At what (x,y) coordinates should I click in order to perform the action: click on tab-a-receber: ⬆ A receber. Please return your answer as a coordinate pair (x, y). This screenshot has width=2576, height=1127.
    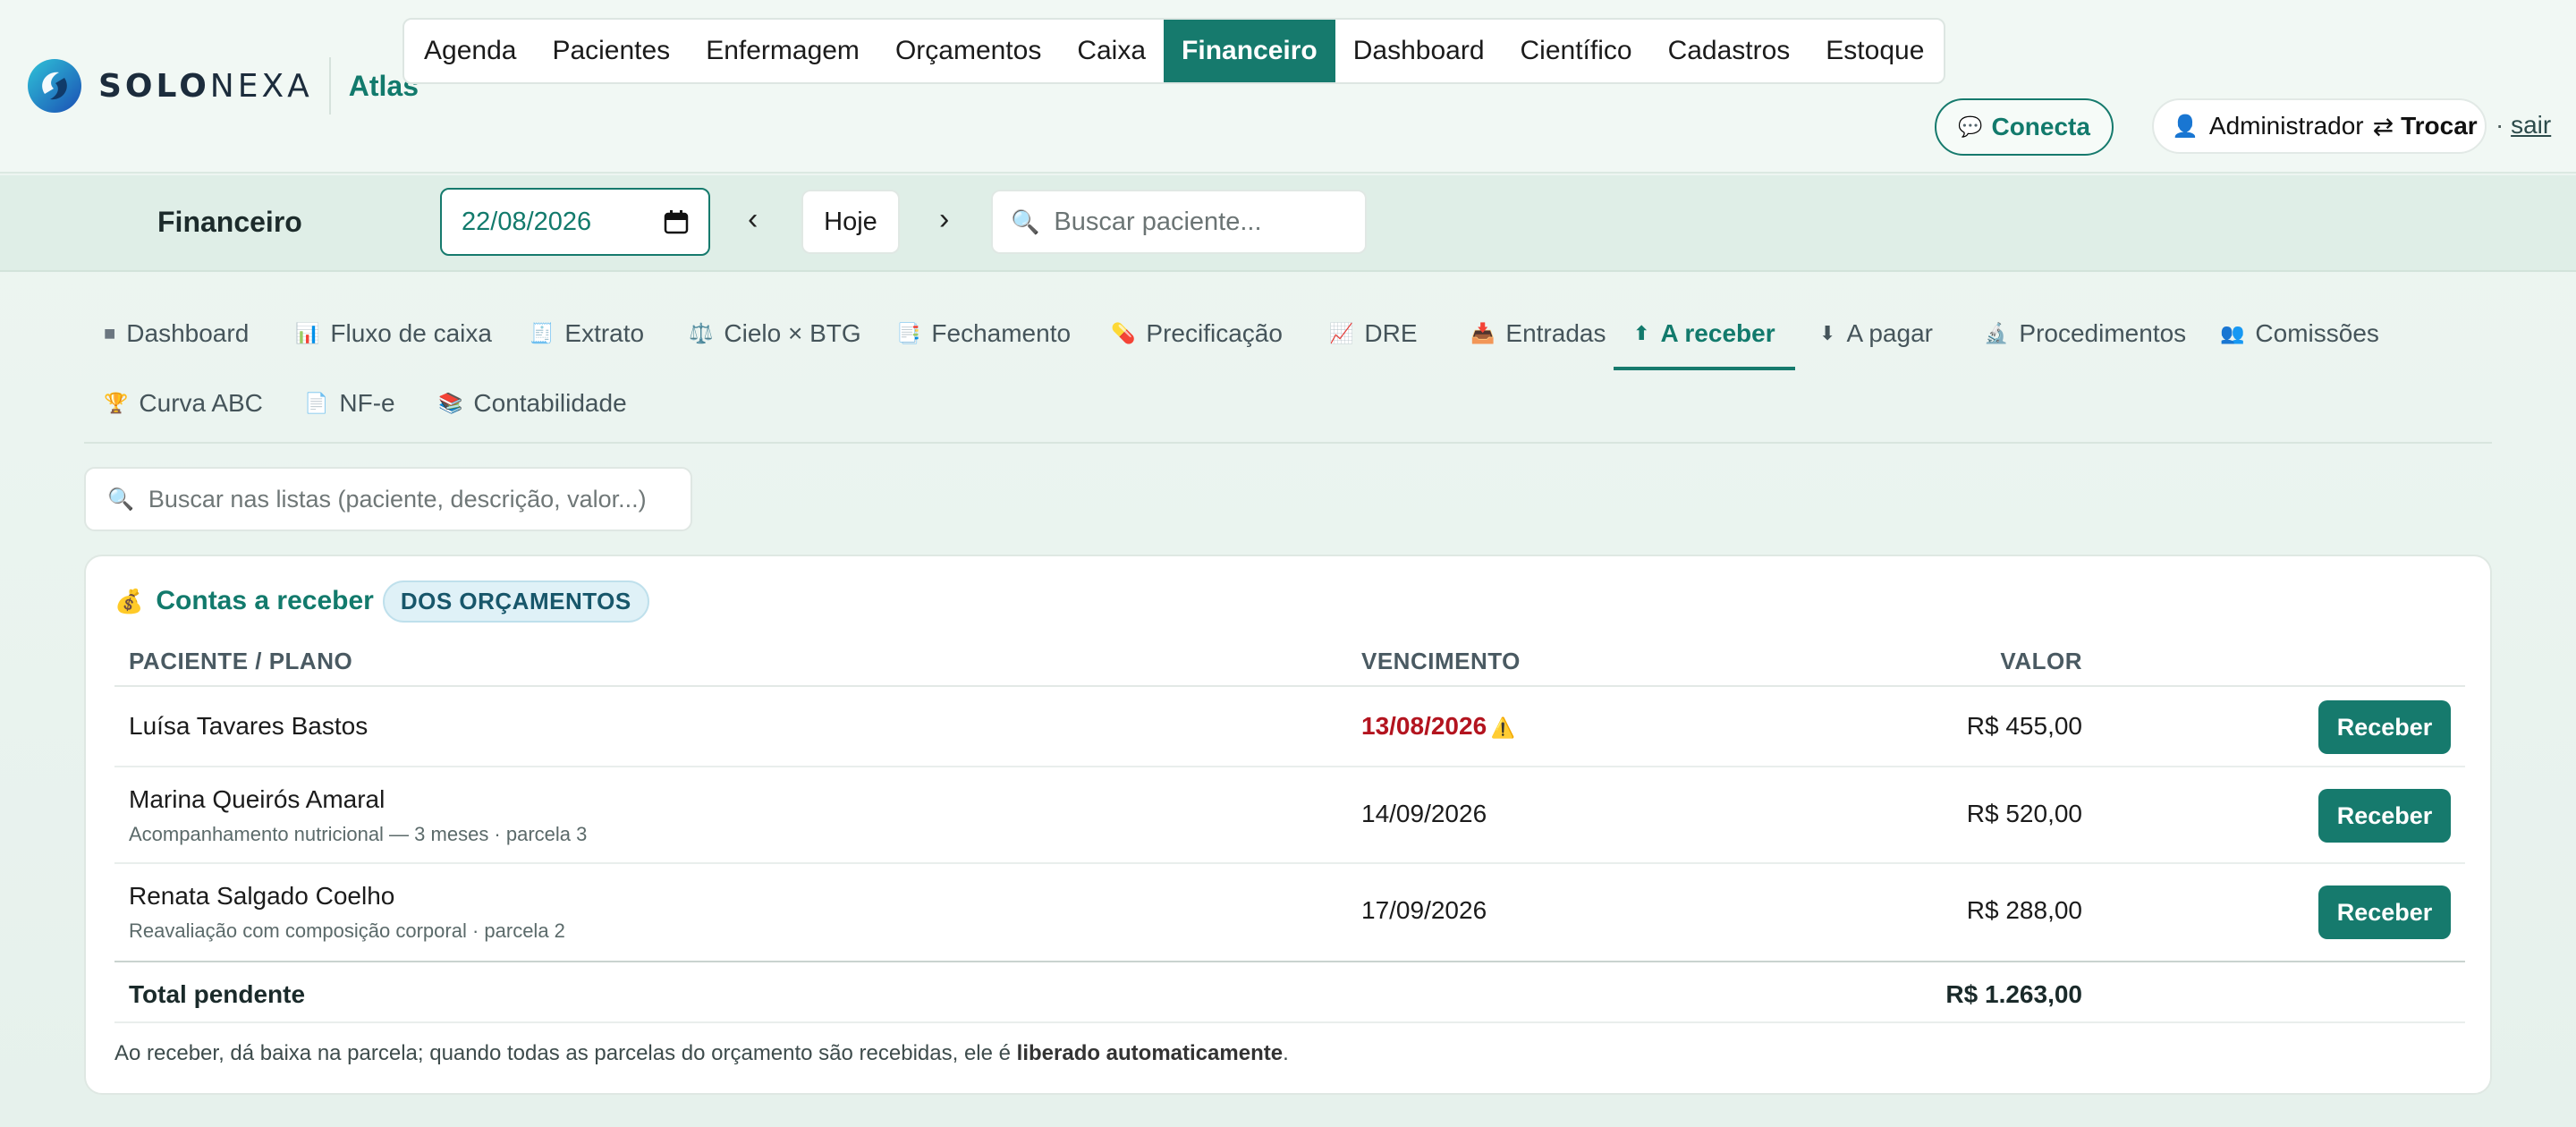
    Looking at the image, I should click on (1704, 335).